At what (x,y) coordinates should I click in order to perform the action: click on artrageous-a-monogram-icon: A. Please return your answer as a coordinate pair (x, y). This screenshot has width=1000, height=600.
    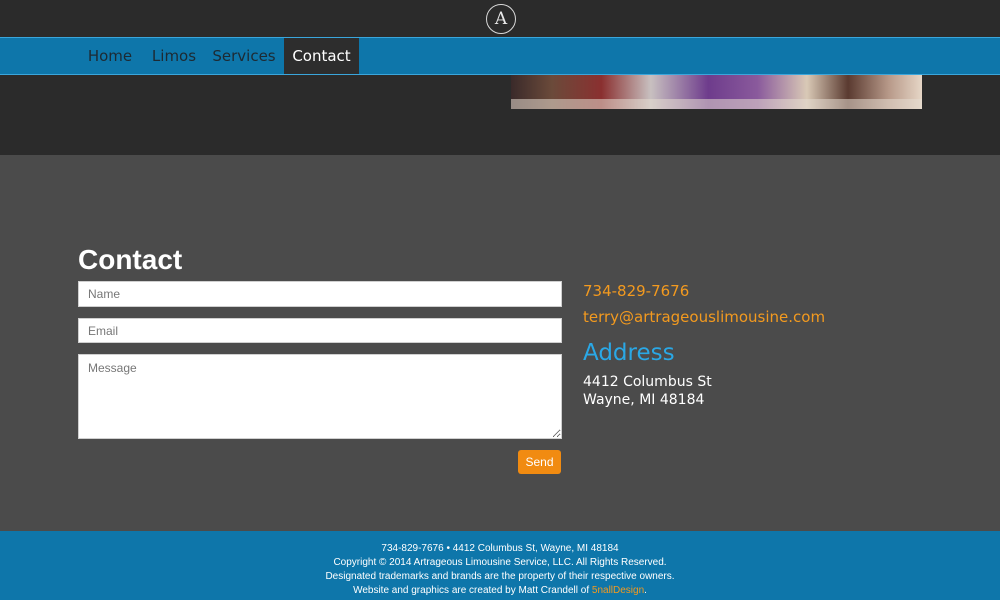
    Looking at the image, I should click on (501, 18).